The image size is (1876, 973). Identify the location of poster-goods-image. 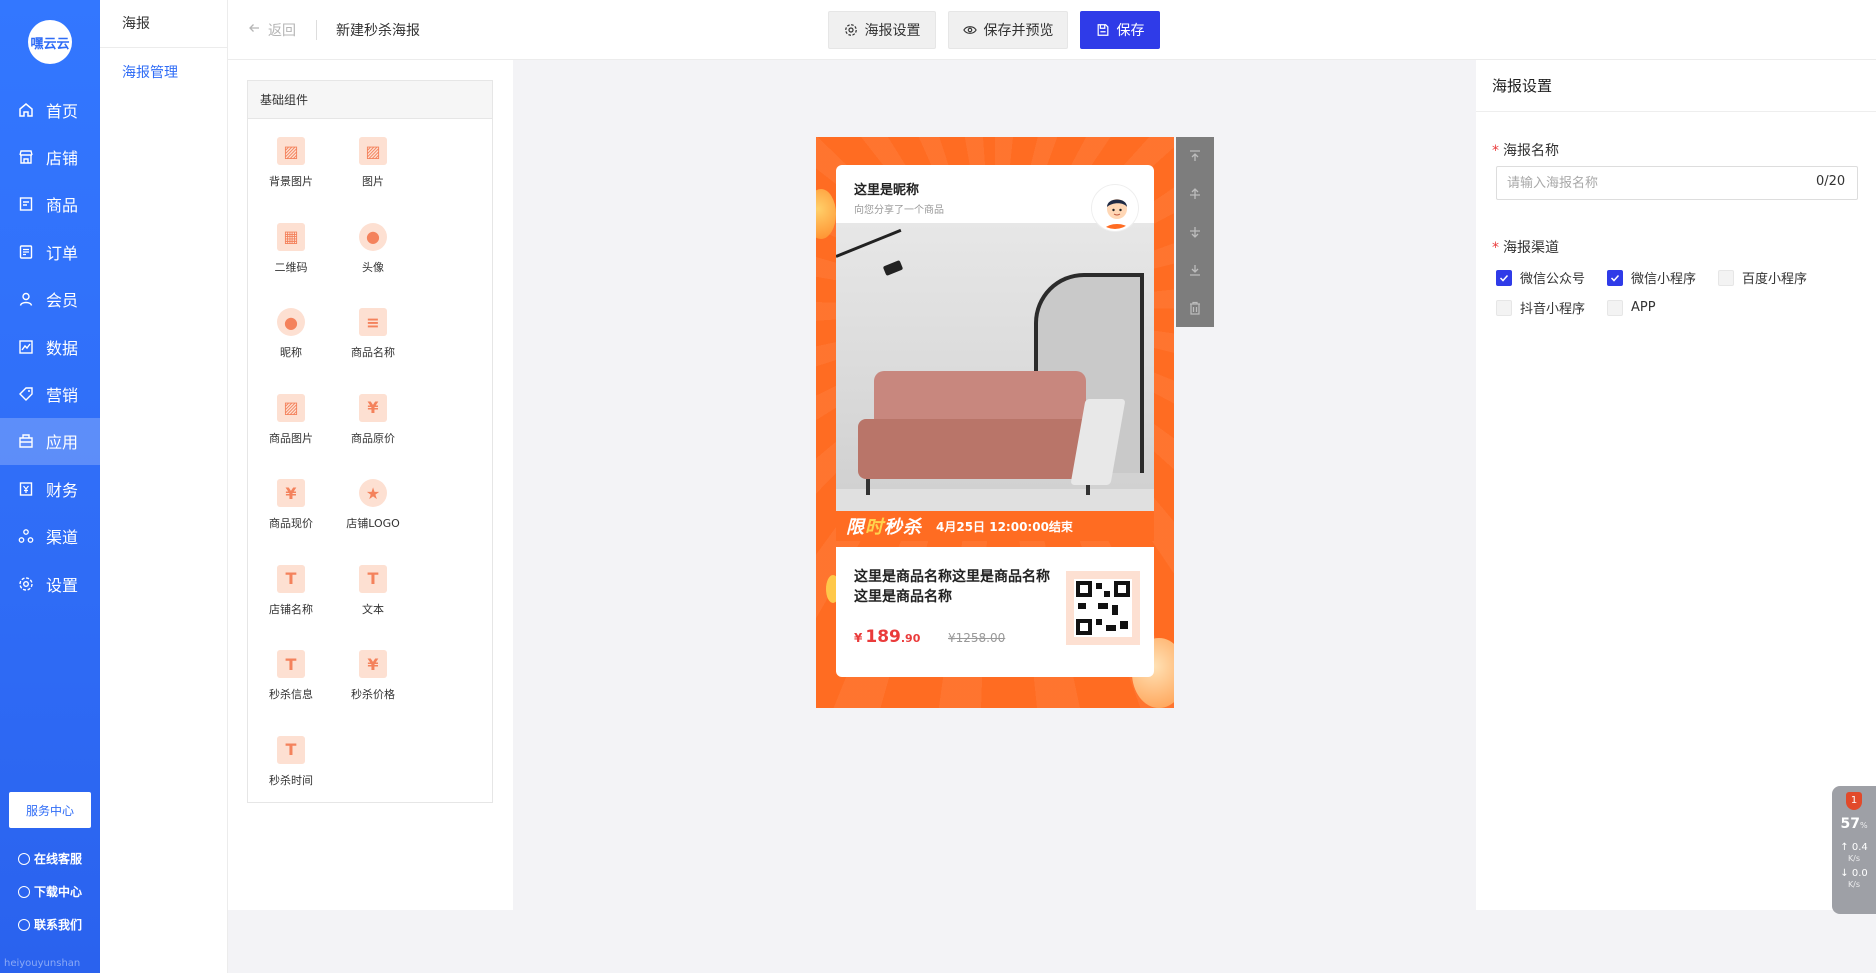
(995, 367).